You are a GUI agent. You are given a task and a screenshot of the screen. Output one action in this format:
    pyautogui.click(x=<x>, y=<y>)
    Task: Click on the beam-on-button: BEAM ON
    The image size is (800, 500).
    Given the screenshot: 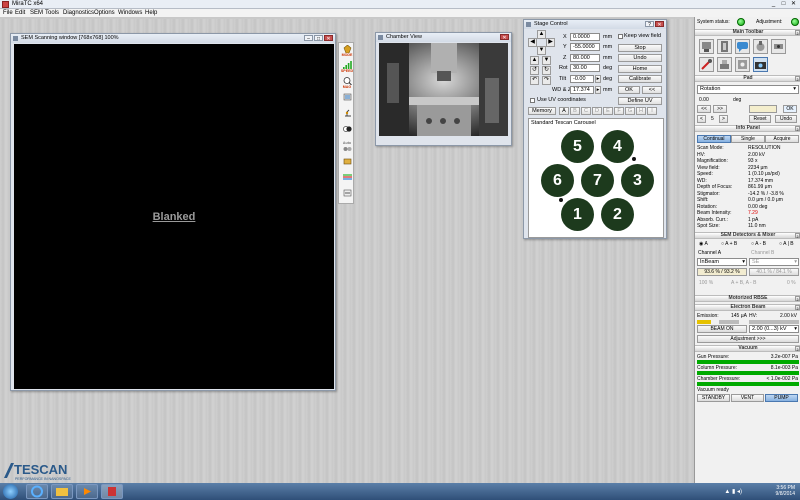 What is the action you would take?
    pyautogui.click(x=722, y=329)
    